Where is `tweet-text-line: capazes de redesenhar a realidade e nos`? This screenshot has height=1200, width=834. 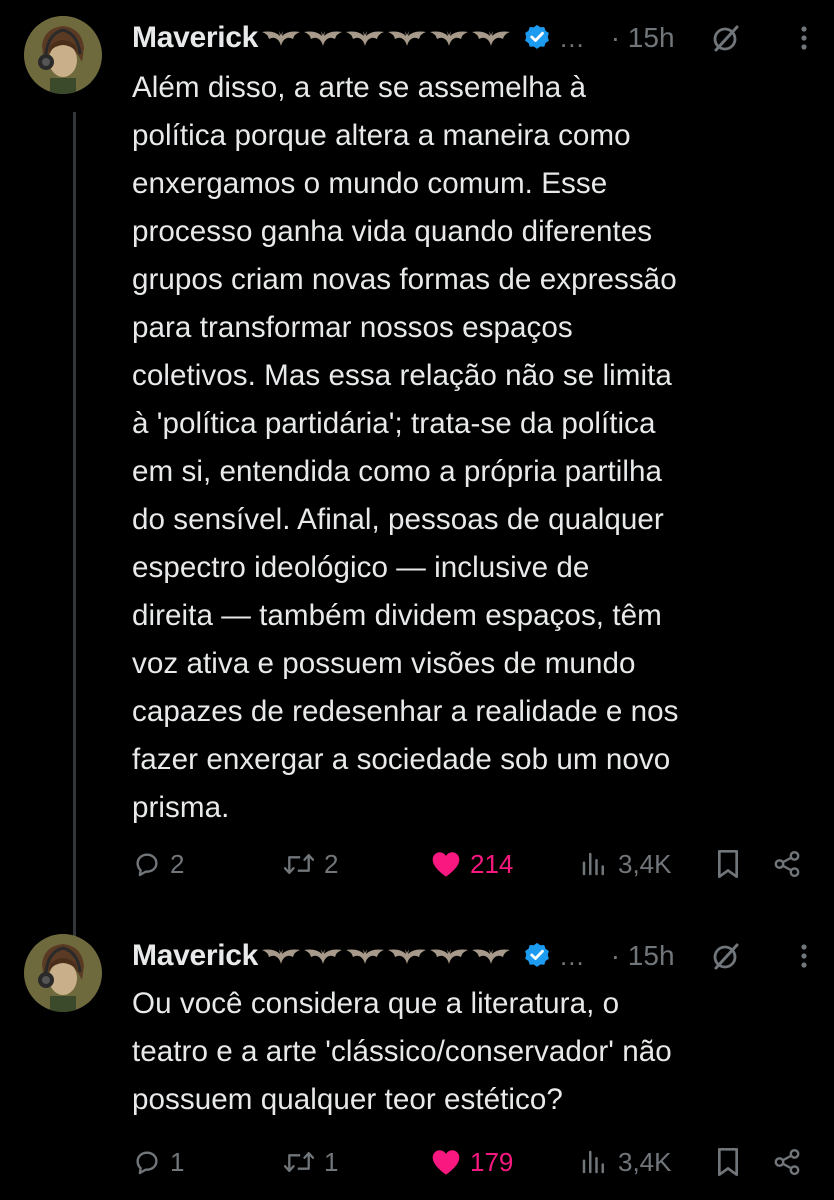 tweet-text-line: capazes de redesenhar a realidade e nos is located at coordinates (405, 711).